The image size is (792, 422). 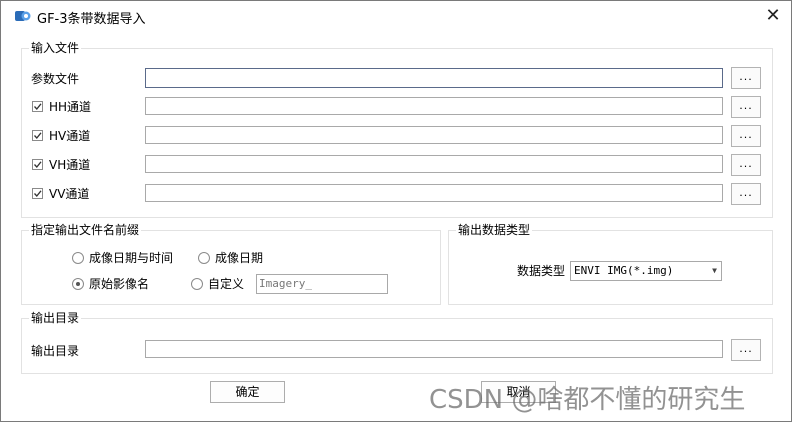 What do you see at coordinates (78, 258) in the screenshot?
I see `radio-datetime` at bounding box center [78, 258].